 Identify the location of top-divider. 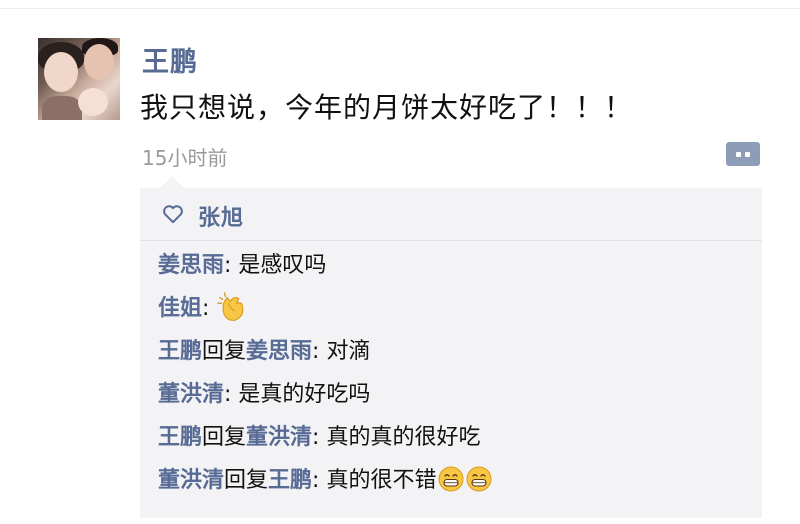
(400, 8).